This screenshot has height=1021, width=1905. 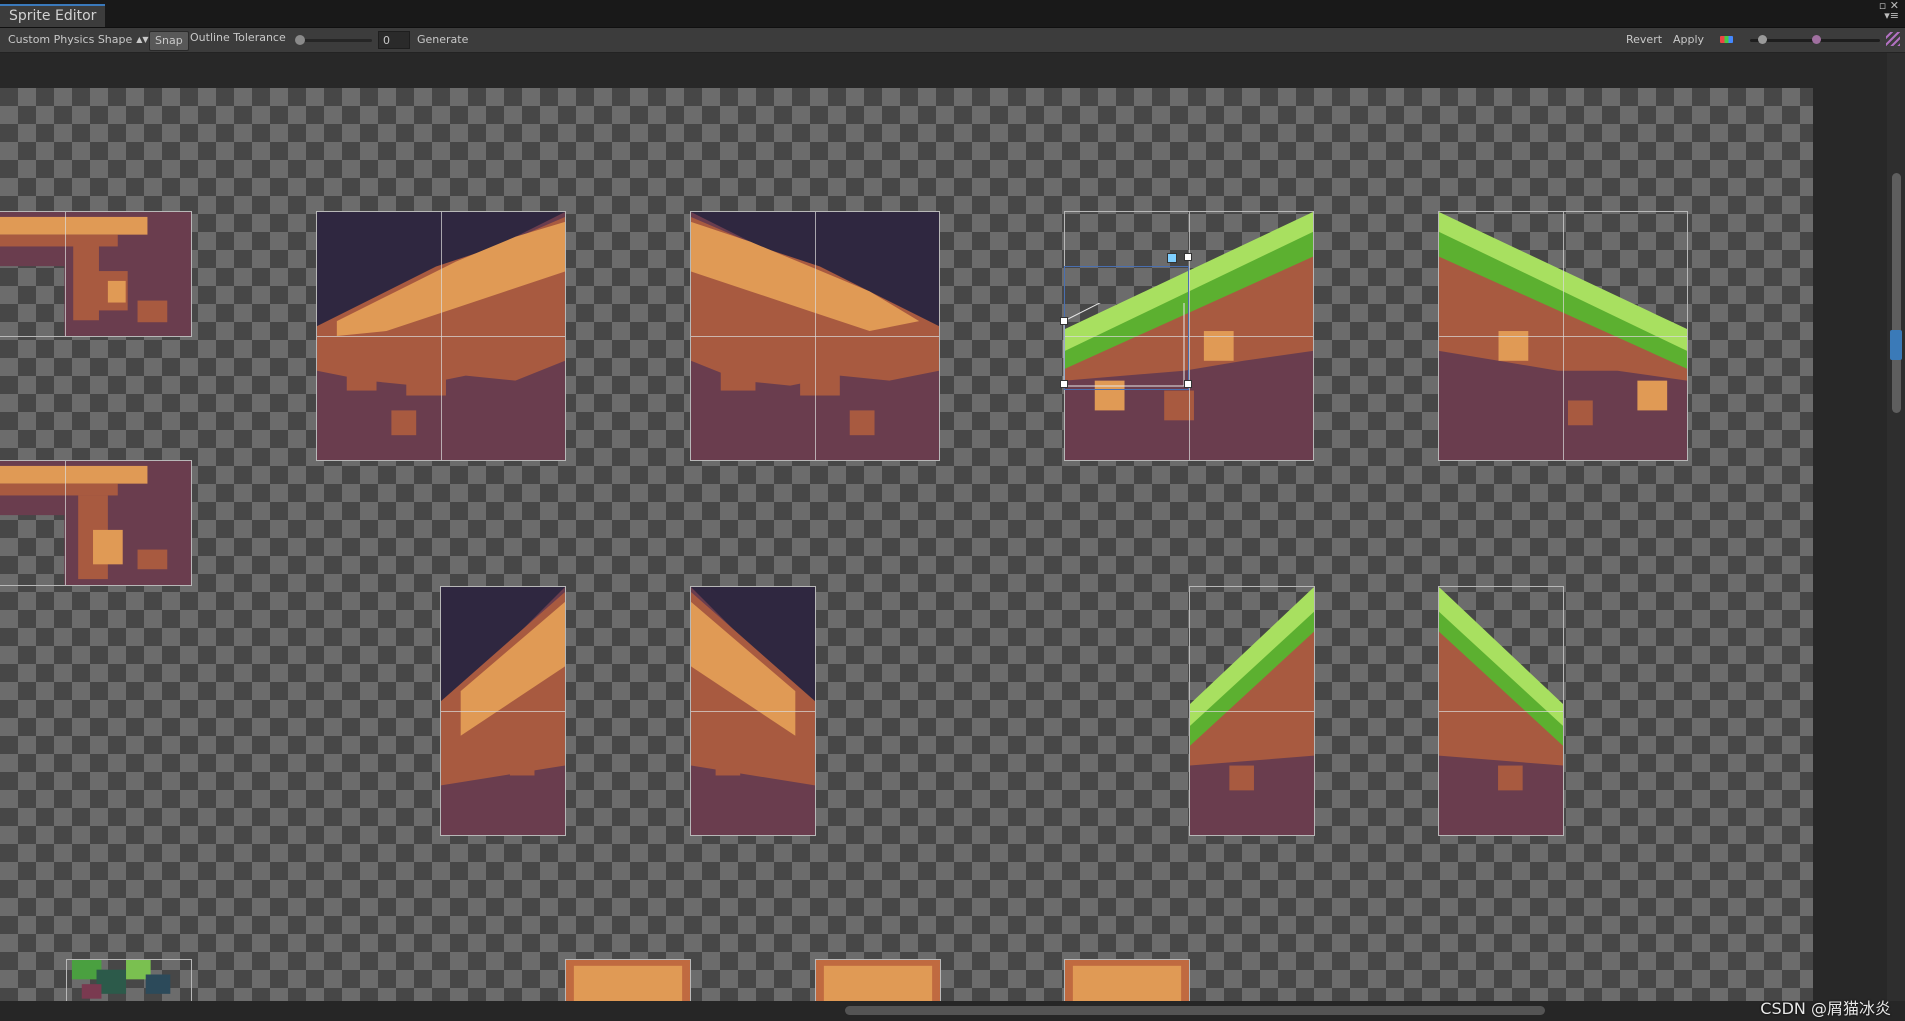 I want to click on sprite-dirt-corner-top-left, so click(x=96, y=274).